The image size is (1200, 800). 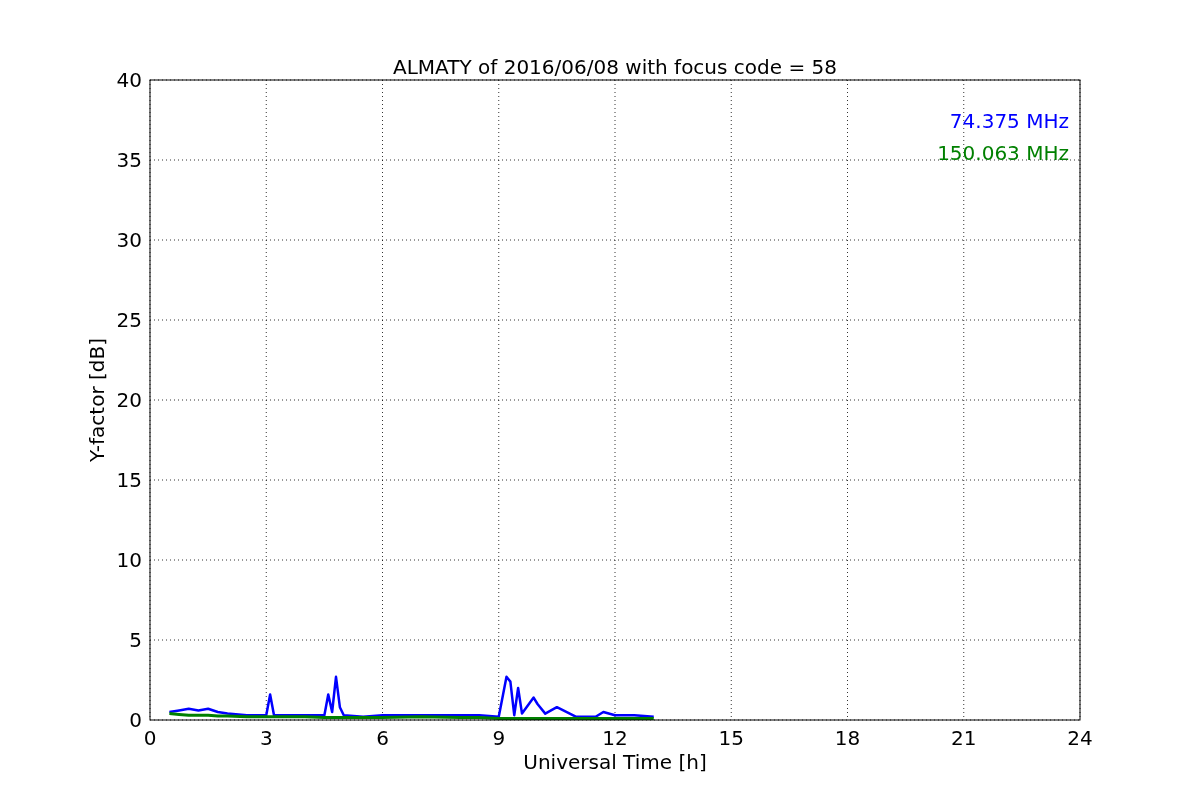 I want to click on y-axis-label: Y-factor [dB], so click(x=97, y=400).